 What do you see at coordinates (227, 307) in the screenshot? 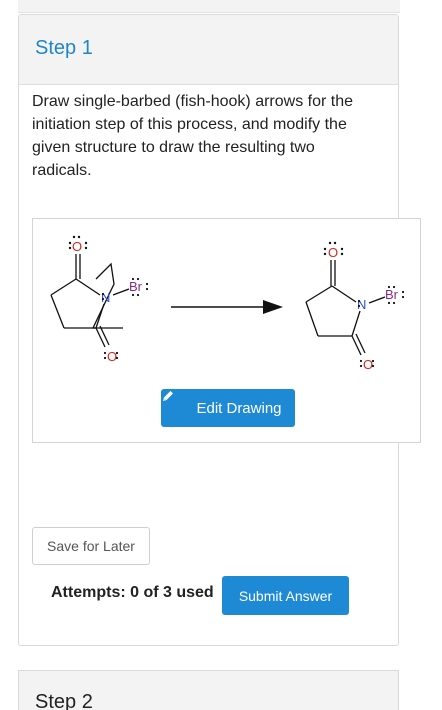
I see `reaction-arrow` at bounding box center [227, 307].